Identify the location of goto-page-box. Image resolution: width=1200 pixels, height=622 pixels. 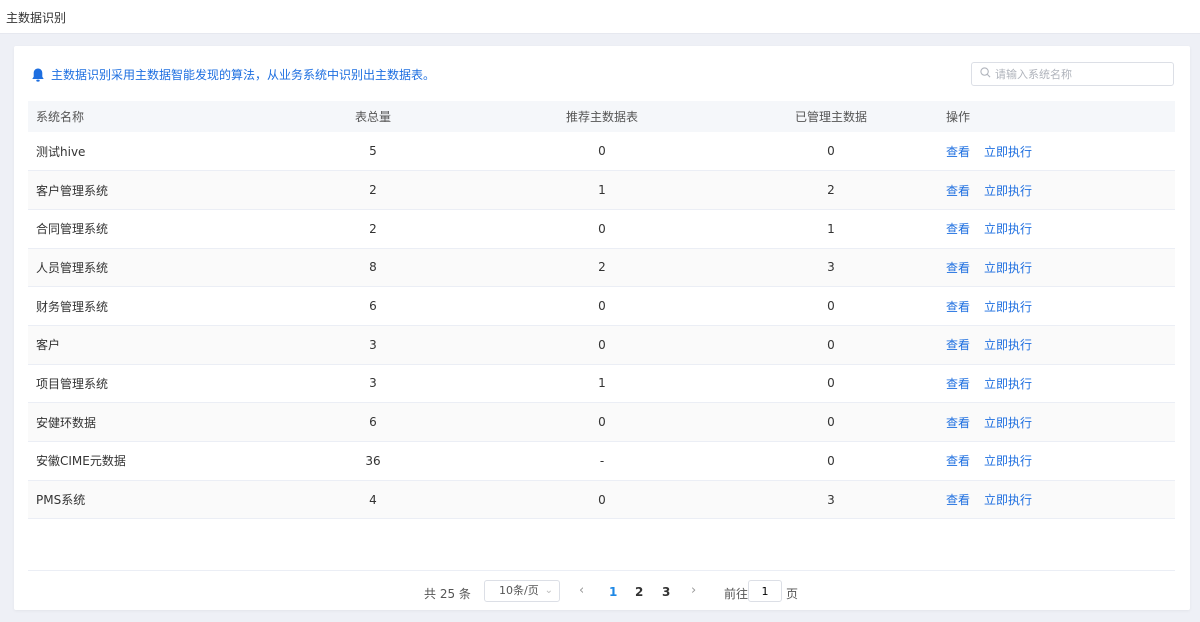
(765, 591).